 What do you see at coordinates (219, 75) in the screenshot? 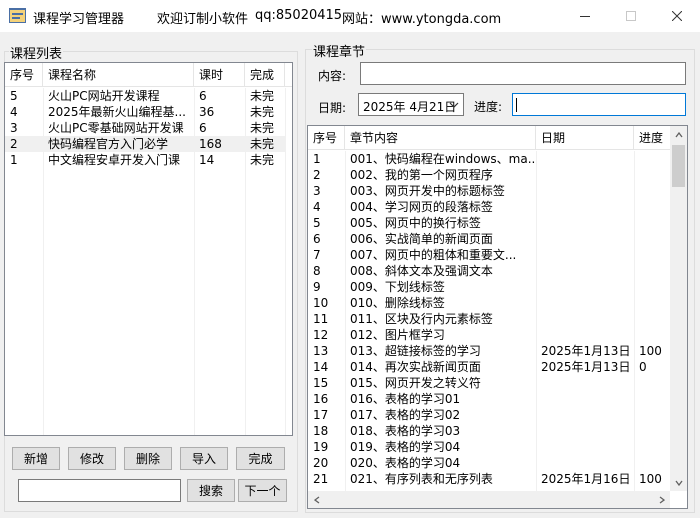
I see `column-header-hours: 课时` at bounding box center [219, 75].